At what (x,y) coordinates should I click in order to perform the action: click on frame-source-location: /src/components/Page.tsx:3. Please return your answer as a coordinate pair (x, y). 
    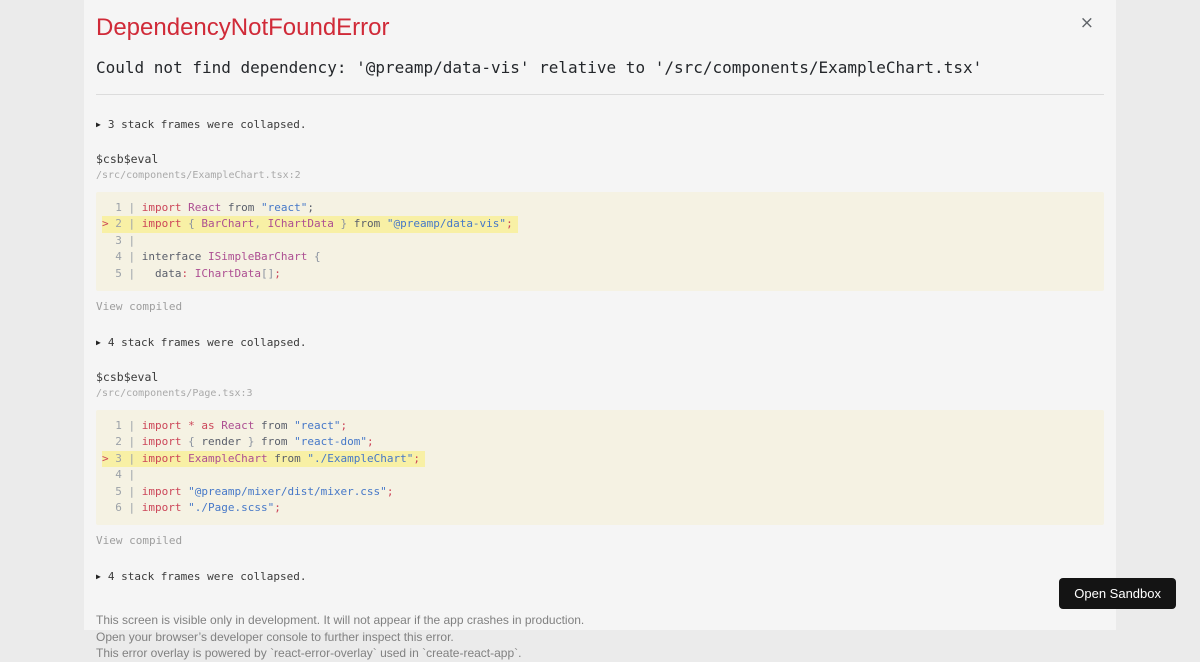
    Looking at the image, I should click on (174, 394).